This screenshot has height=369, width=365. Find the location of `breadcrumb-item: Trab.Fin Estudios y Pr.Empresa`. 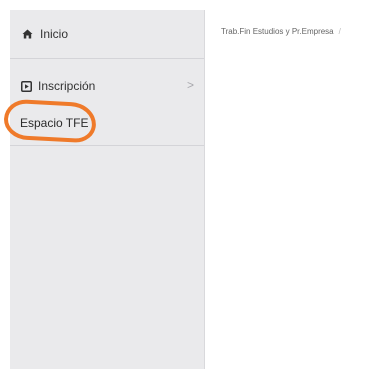

breadcrumb-item: Trab.Fin Estudios y Pr.Empresa is located at coordinates (277, 31).